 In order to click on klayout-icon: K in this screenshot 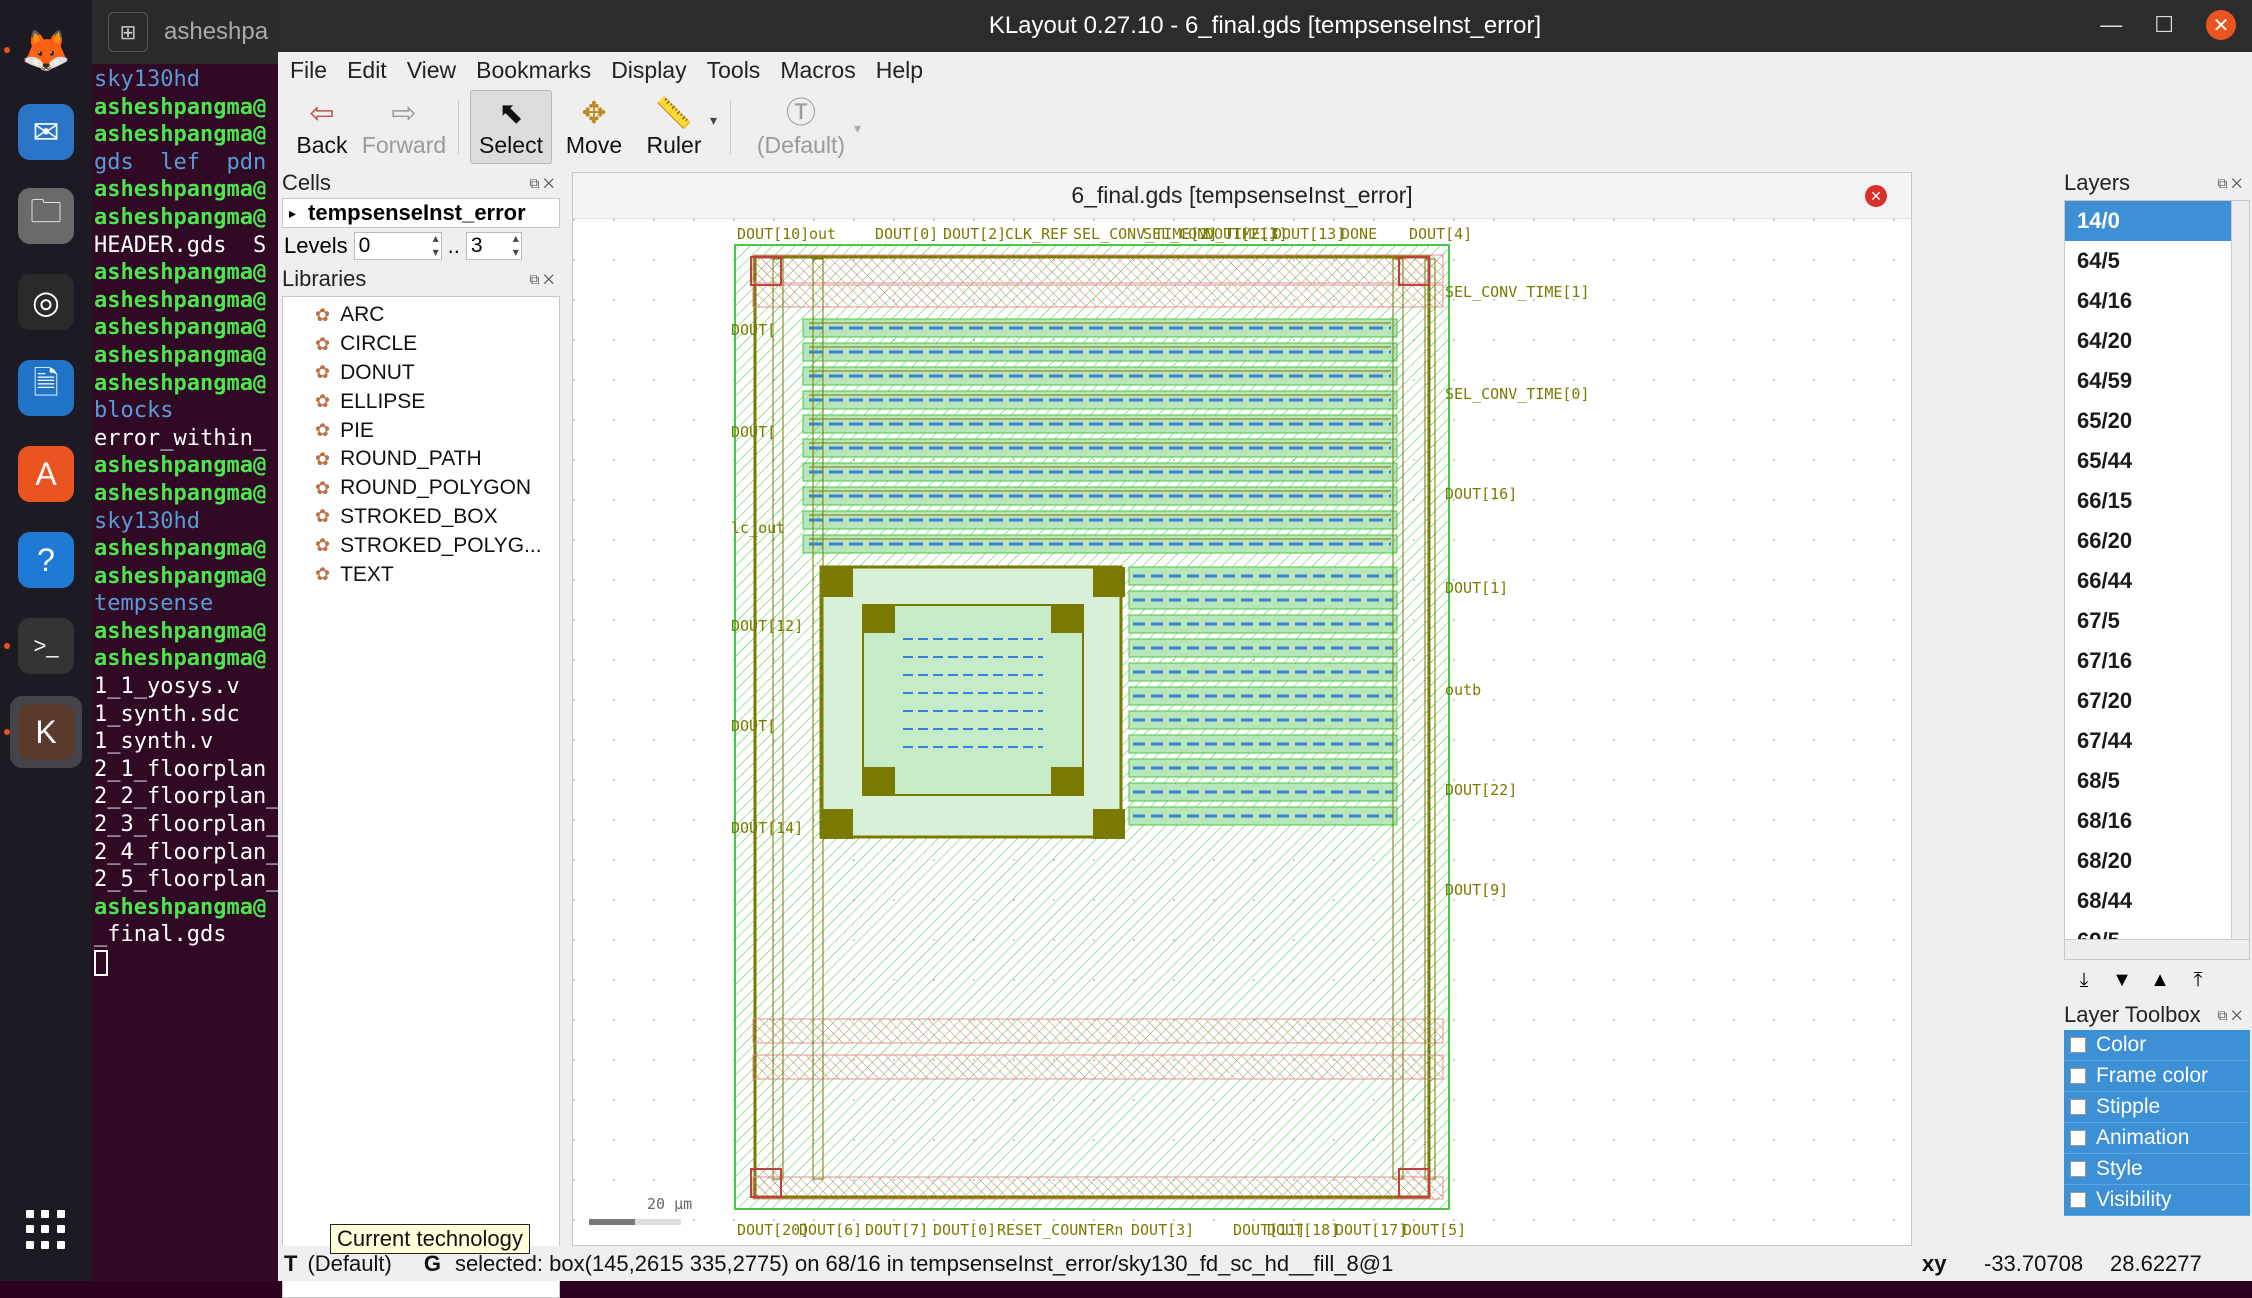, I will do `click(46, 732)`.